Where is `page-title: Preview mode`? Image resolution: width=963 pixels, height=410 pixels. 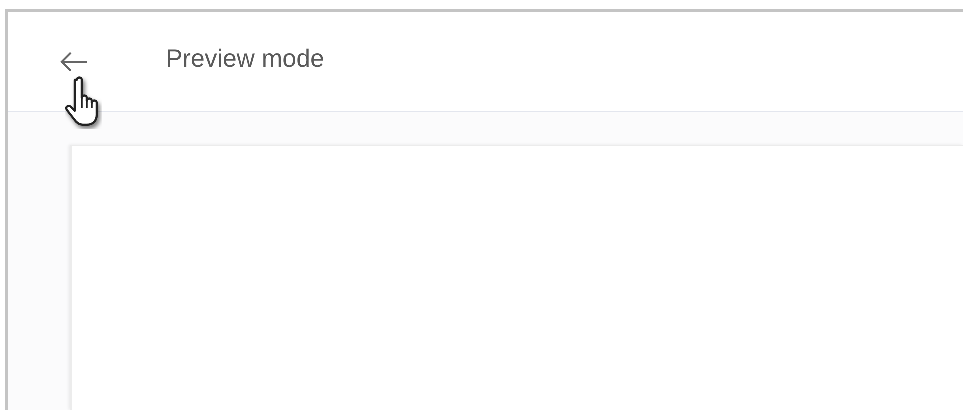
page-title: Preview mode is located at coordinates (245, 59).